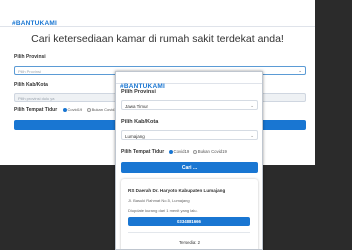 This screenshot has height=250, width=352. What do you see at coordinates (159, 200) in the screenshot?
I see `hospital-address: Jl. Basuki Rahmat No.5, Lumajang` at bounding box center [159, 200].